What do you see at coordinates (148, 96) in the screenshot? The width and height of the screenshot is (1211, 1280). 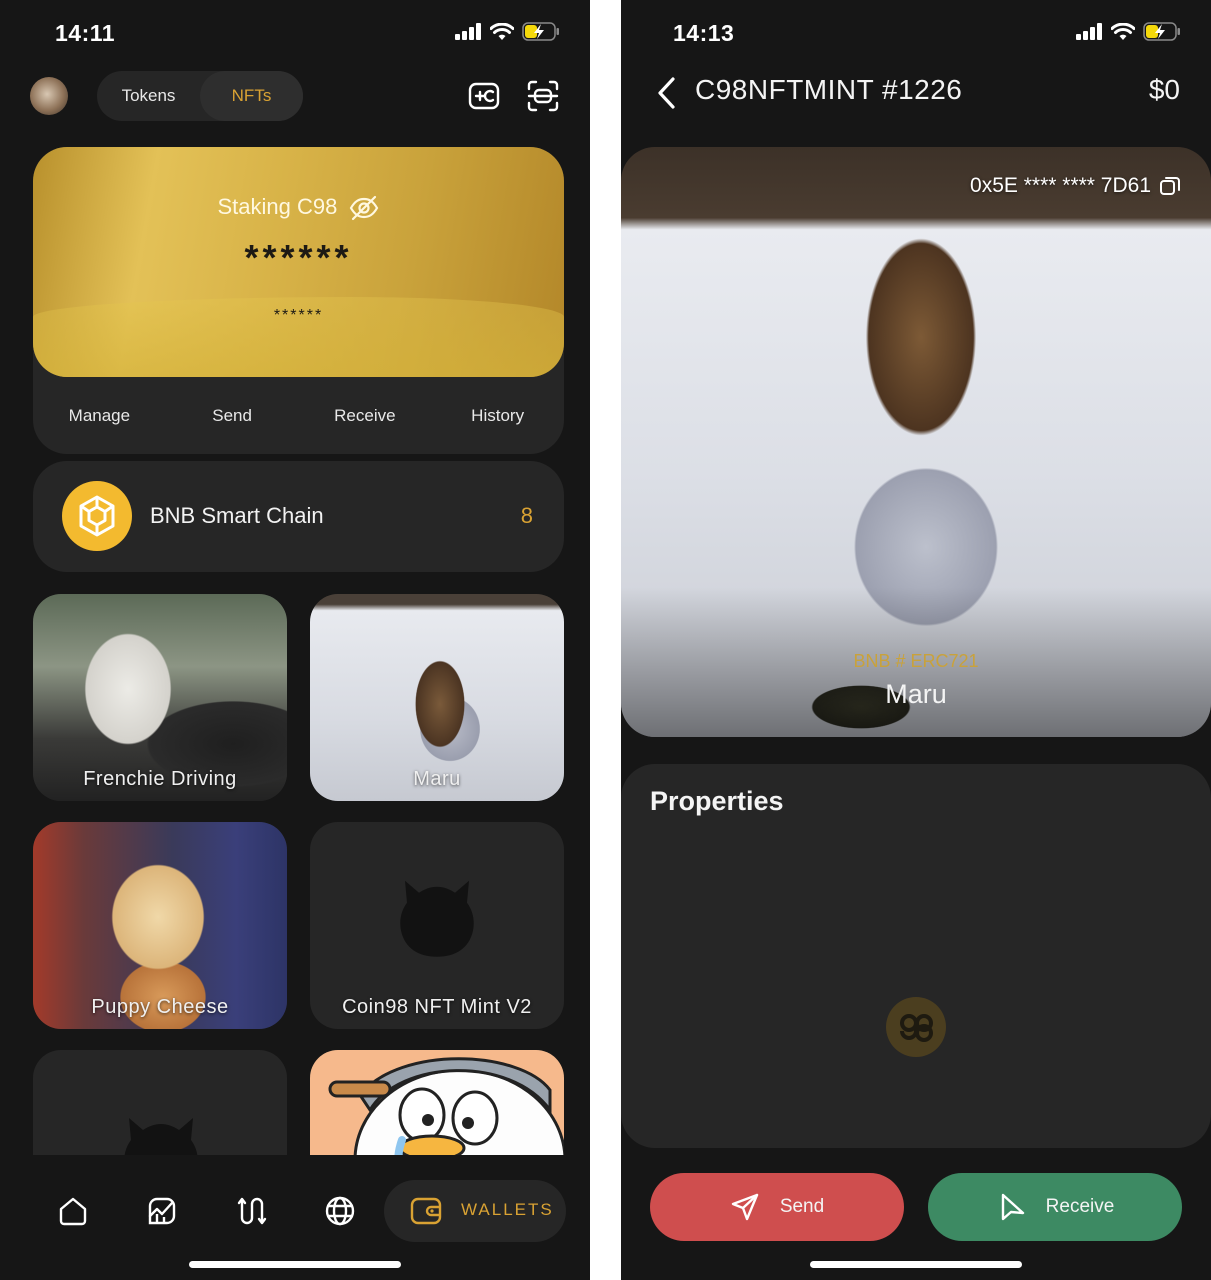 I see `tab-tokens: Tokens` at bounding box center [148, 96].